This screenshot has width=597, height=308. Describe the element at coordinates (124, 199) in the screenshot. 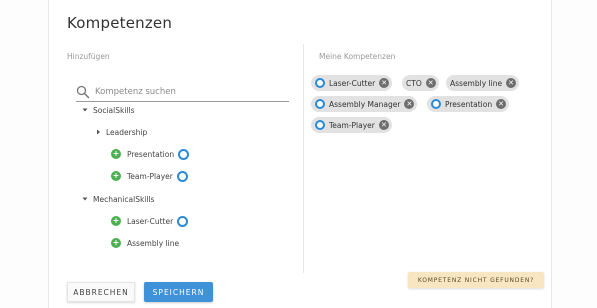

I see `tree-item-label: MechanicalSkills` at that location.